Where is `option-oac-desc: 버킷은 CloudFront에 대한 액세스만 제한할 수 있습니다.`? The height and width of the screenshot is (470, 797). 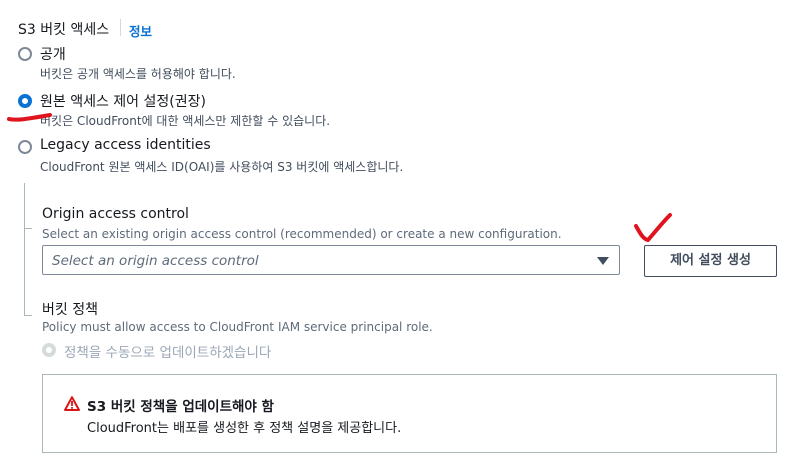
option-oac-desc: 버킷은 CloudFront에 대한 액세스만 제한할 수 있습니다. is located at coordinates (185, 121).